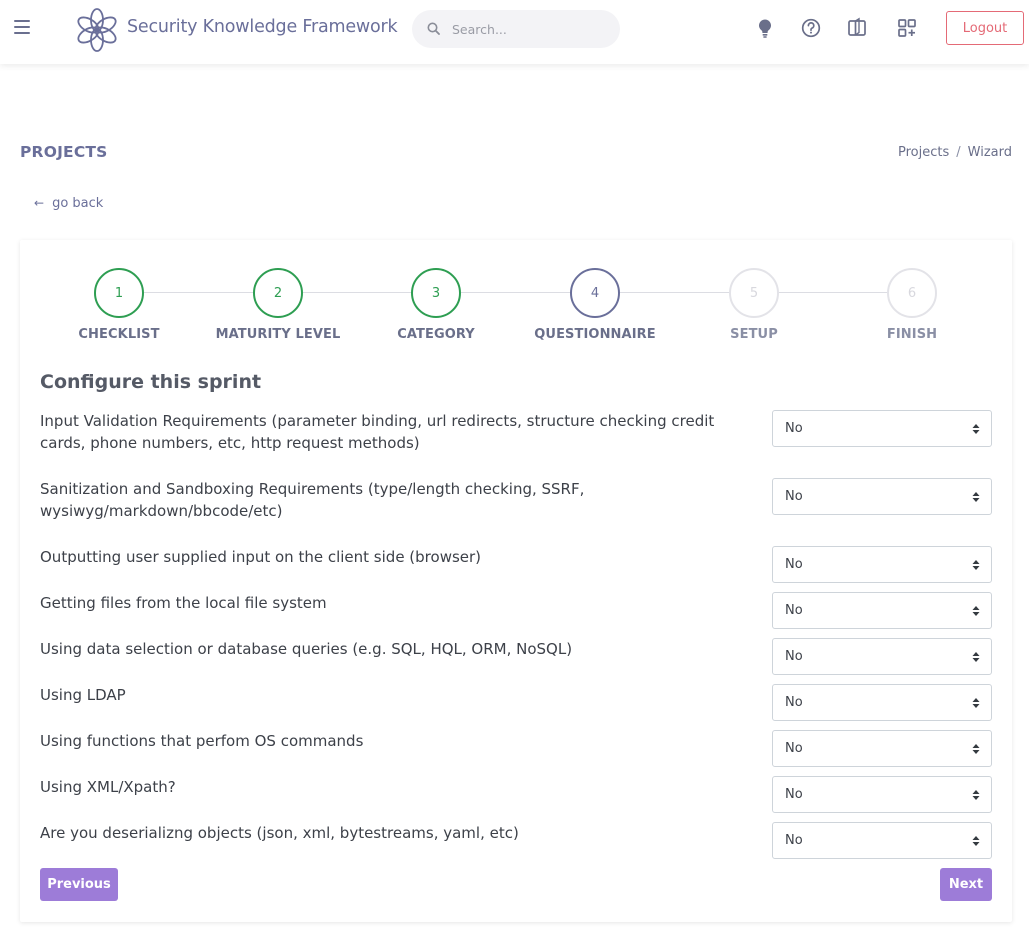 The width and height of the screenshot is (1029, 930). Describe the element at coordinates (923, 152) in the screenshot. I see `breadcrumb-projects: Projects` at that location.